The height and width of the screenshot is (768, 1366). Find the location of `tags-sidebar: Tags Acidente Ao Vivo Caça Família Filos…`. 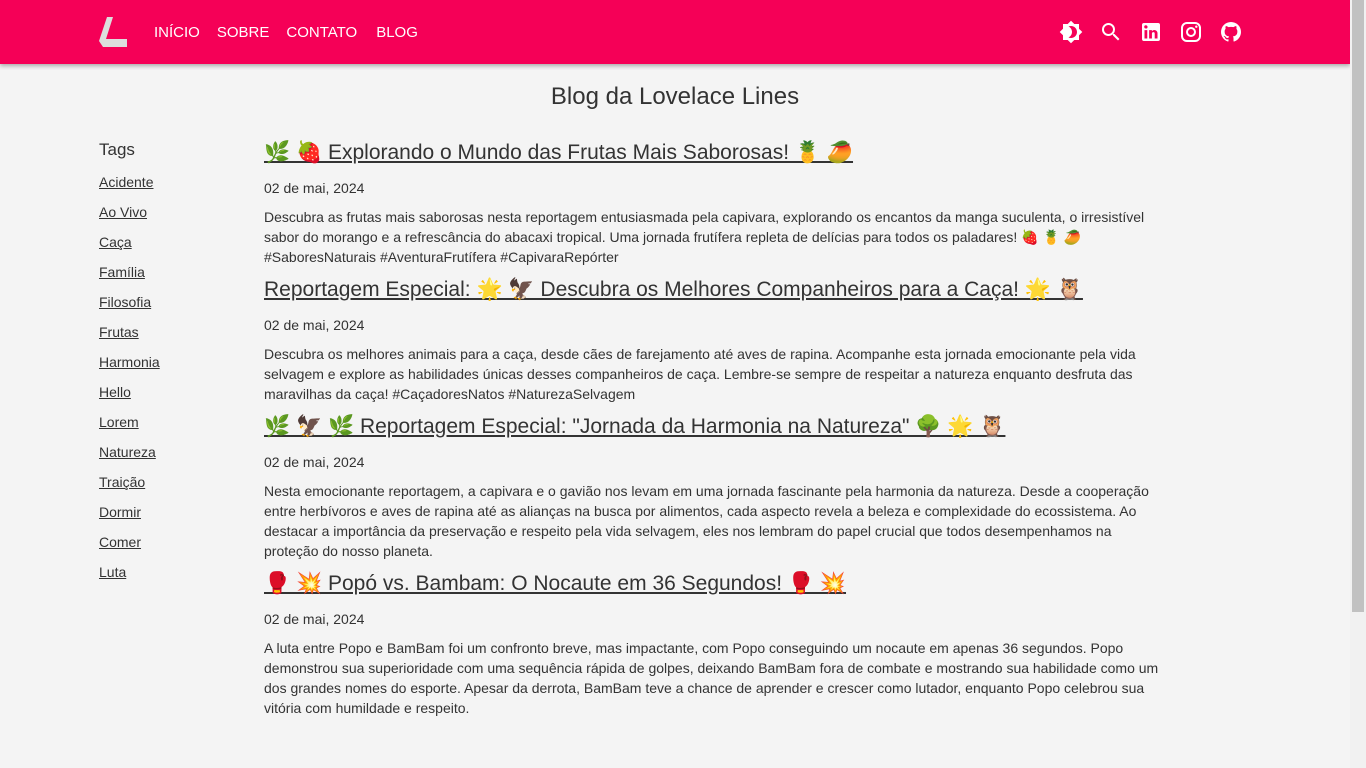

tags-sidebar: Tags Acidente Ao Vivo Caça Família Filos… is located at coordinates (129, 367).